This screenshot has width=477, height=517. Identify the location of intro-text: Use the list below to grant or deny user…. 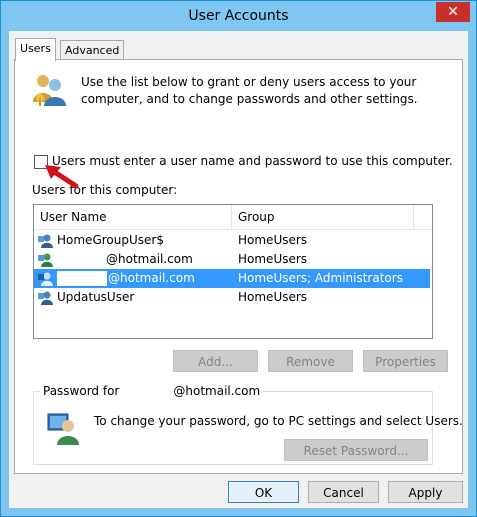
(249, 90).